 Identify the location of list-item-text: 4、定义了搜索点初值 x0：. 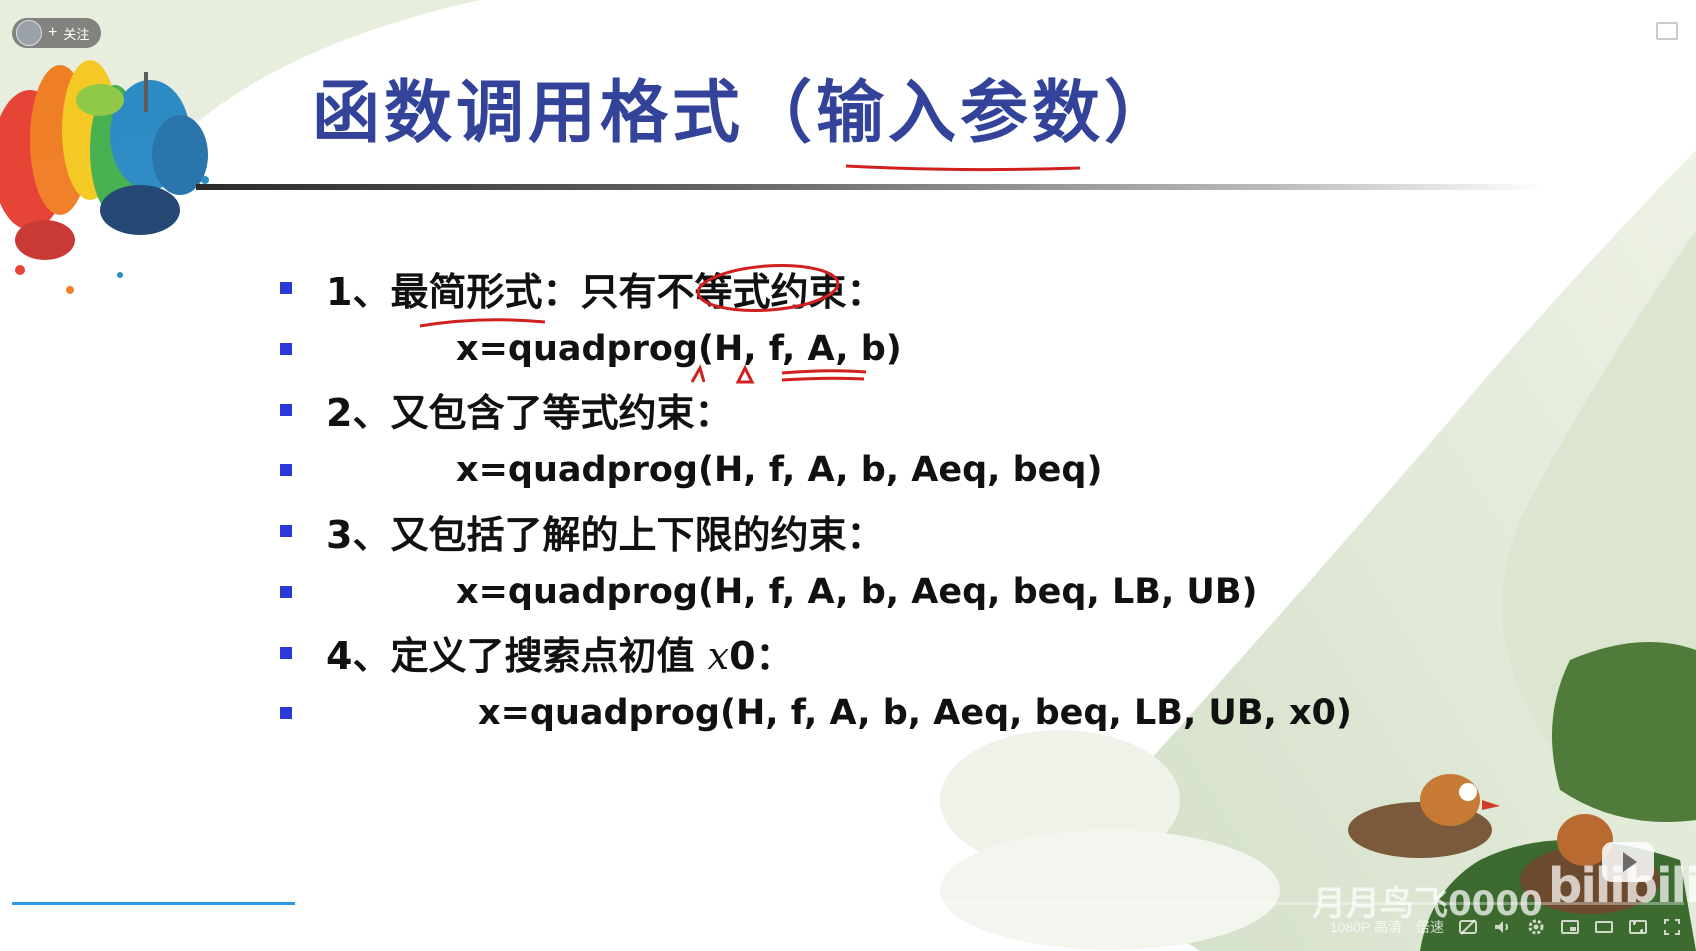
(560, 656).